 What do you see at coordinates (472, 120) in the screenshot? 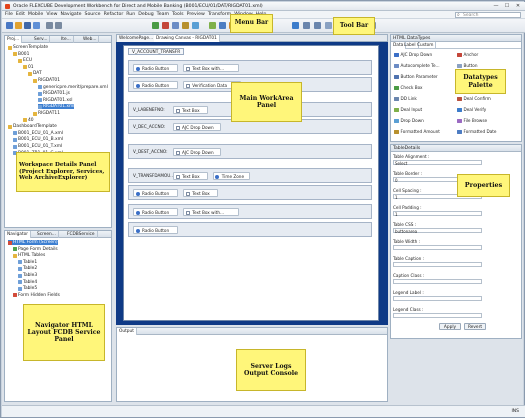
I see `palette-item: File Browse` at bounding box center [472, 120].